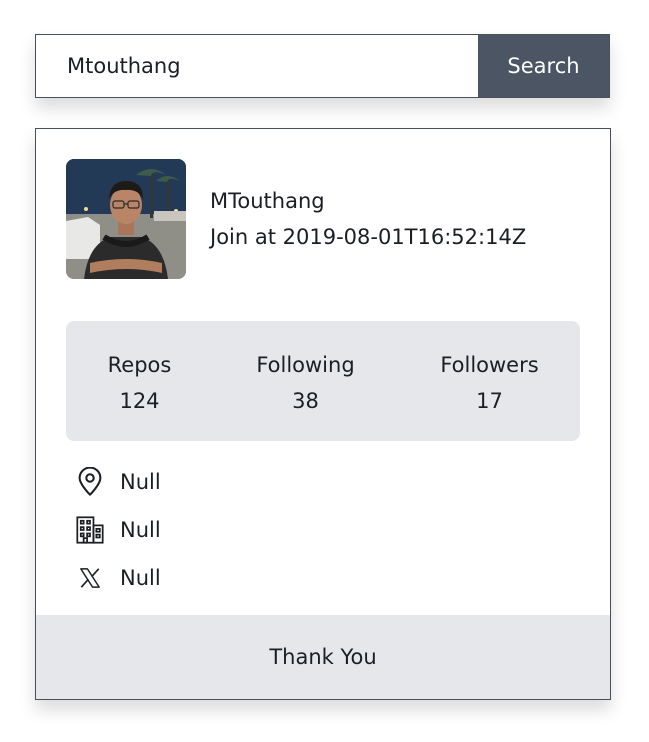 This screenshot has height=742, width=649. Describe the element at coordinates (489, 383) in the screenshot. I see `stat-followers: Followers 17` at that location.